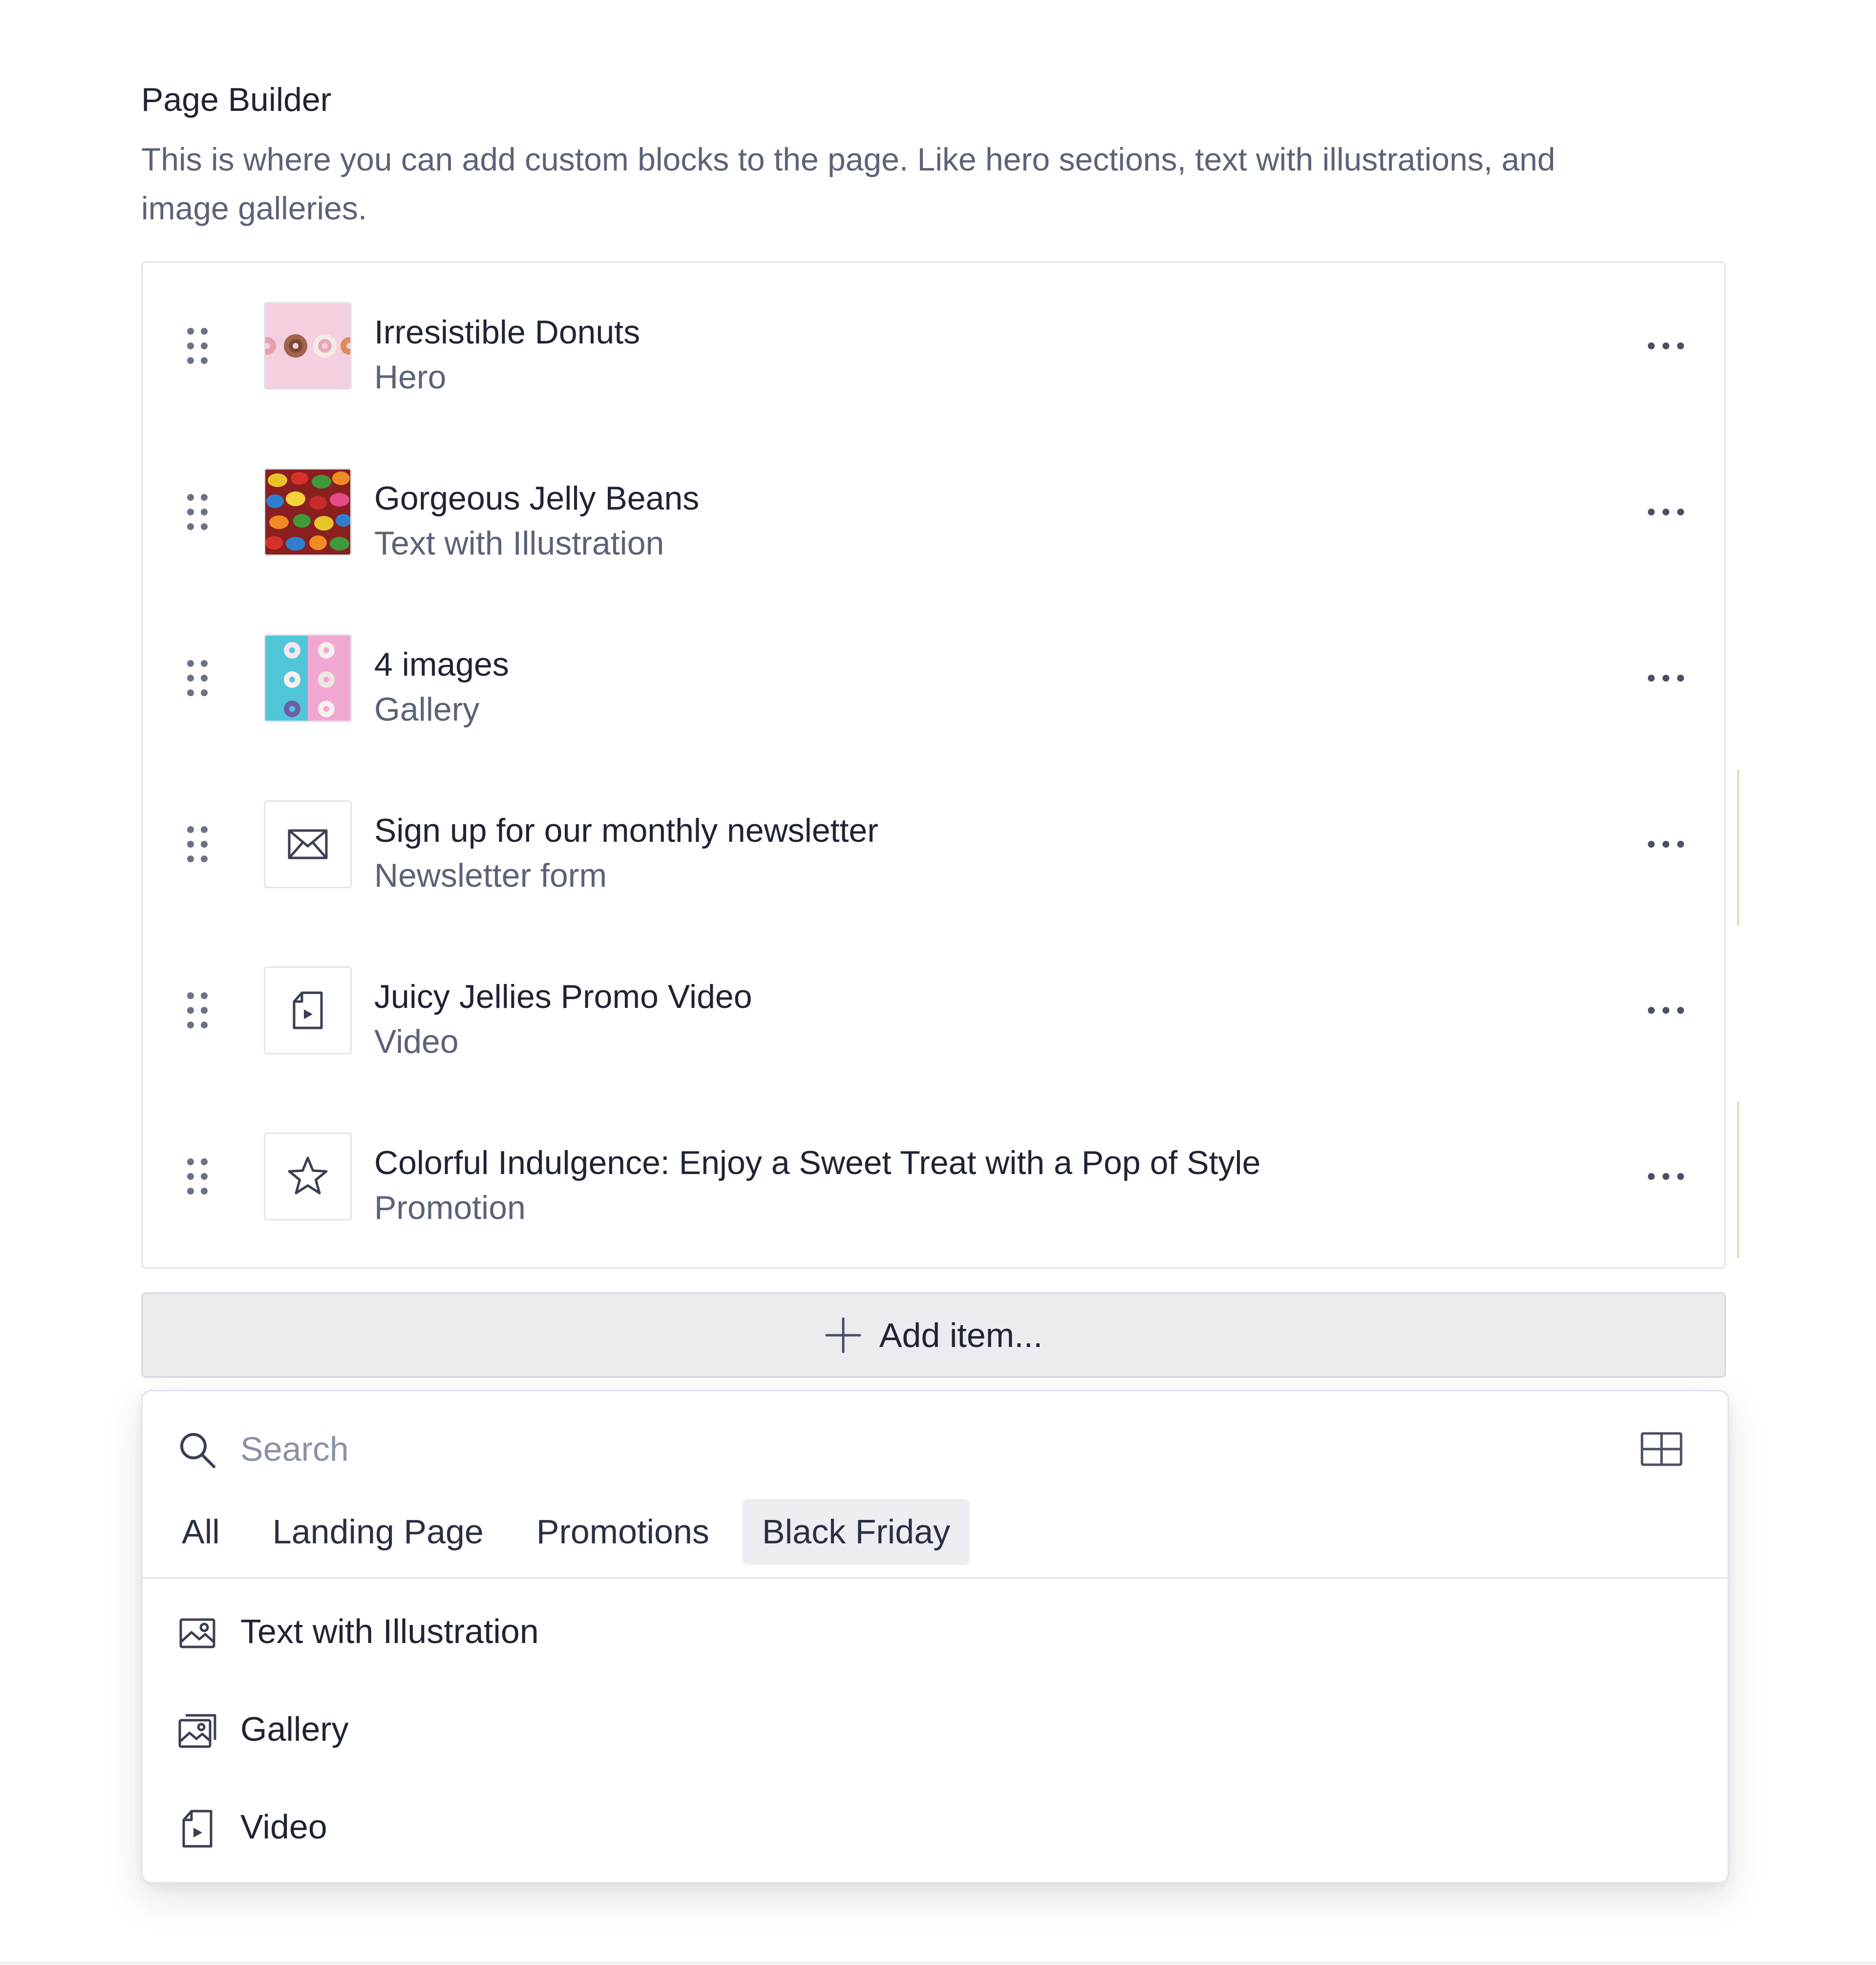 This screenshot has width=1876, height=1965. Describe the element at coordinates (378, 1532) in the screenshot. I see `tab-landing-page: Landing Page` at that location.